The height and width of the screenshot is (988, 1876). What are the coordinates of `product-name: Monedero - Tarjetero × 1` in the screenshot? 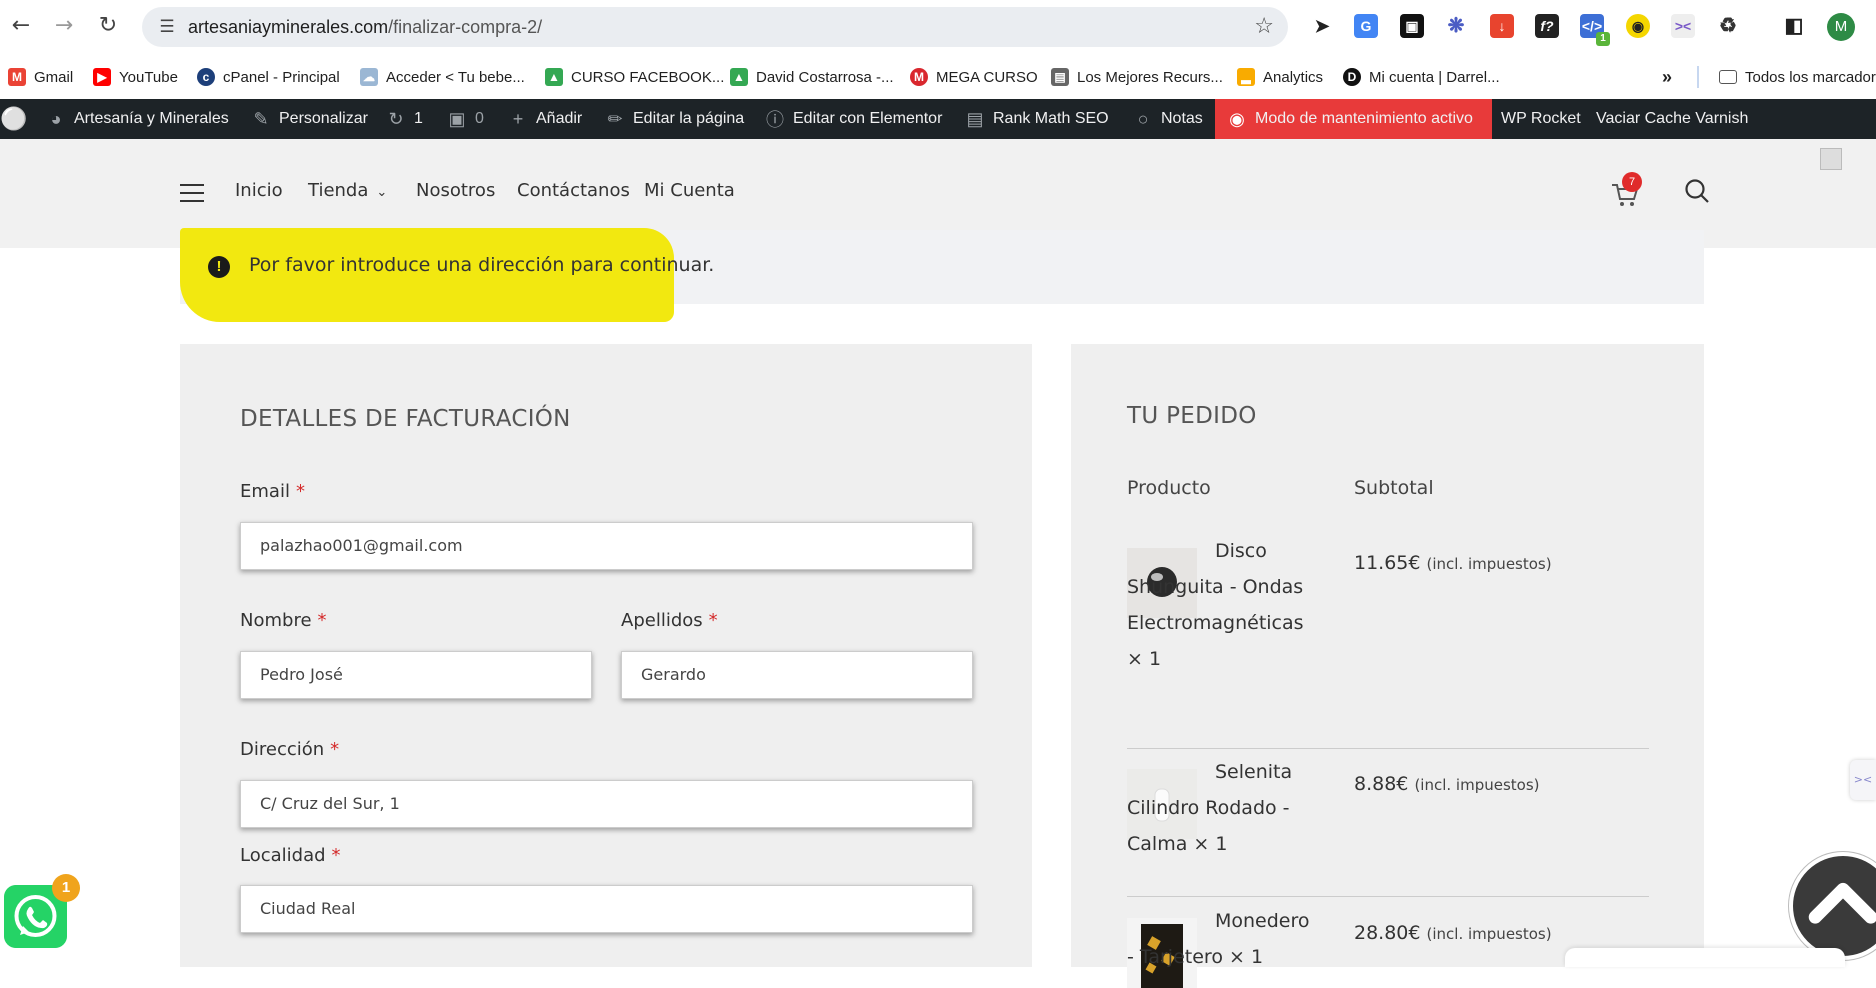 It's located at (1222, 939).